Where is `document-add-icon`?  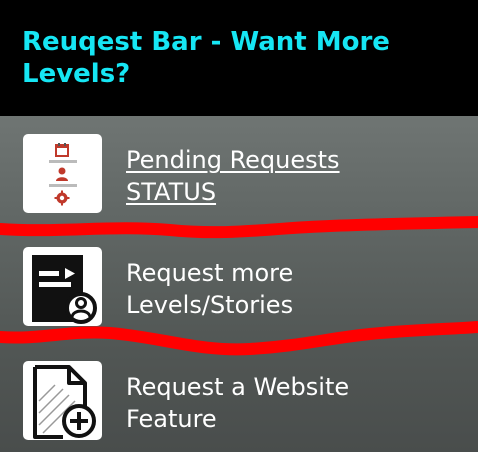
document-add-icon is located at coordinates (64, 402).